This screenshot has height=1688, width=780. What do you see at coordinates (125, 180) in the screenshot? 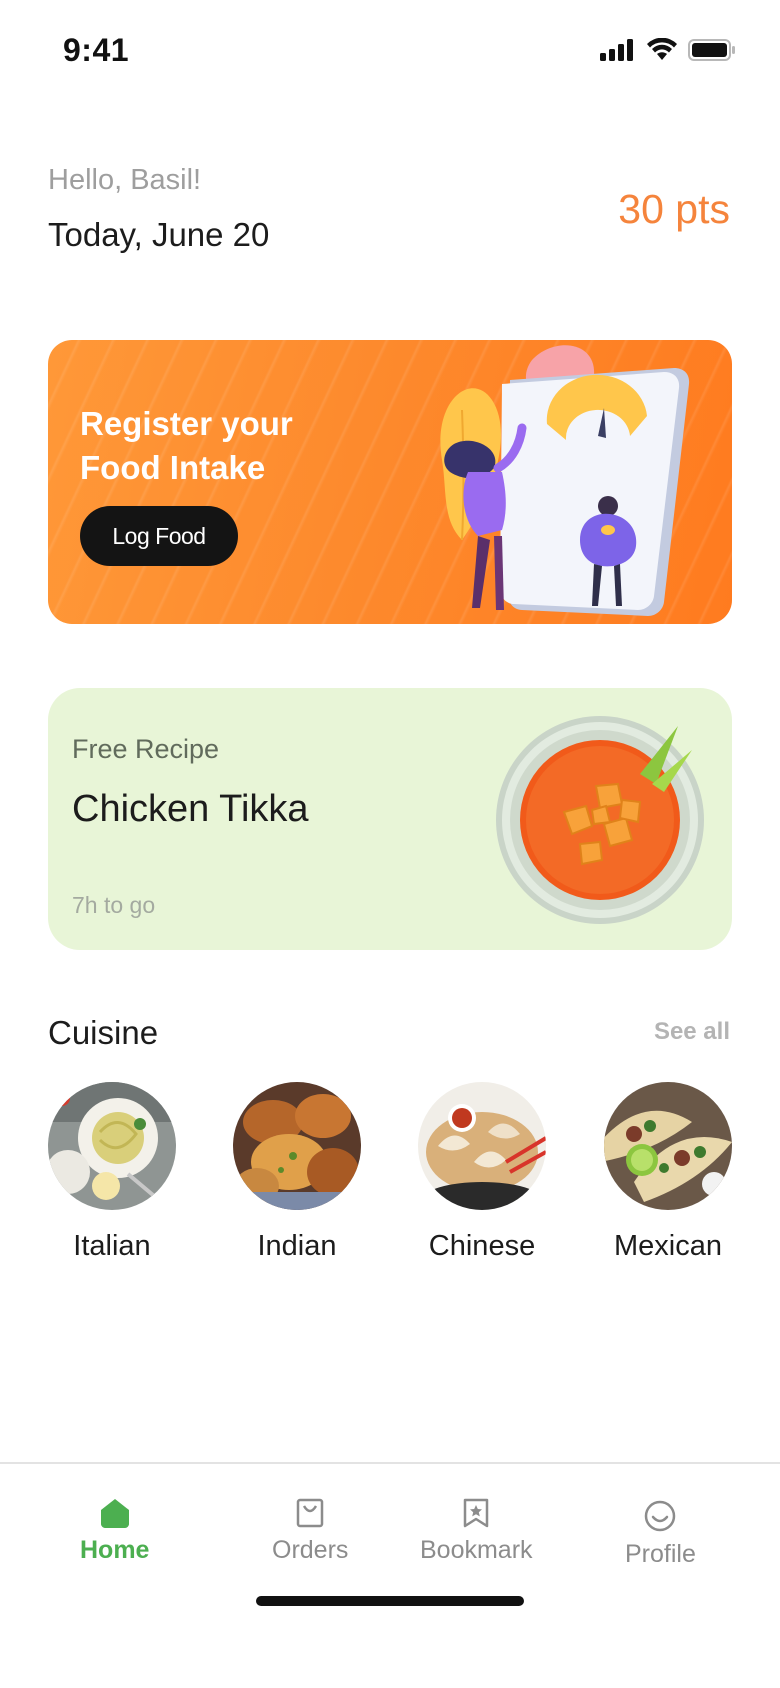
I see `greeting-text: Hello, Basil!` at bounding box center [125, 180].